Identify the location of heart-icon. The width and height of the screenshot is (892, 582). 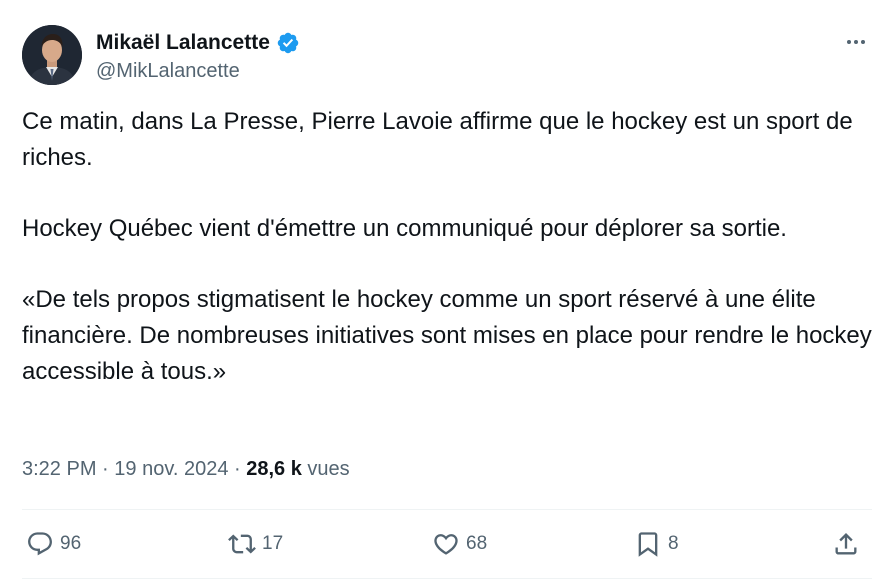
(446, 544).